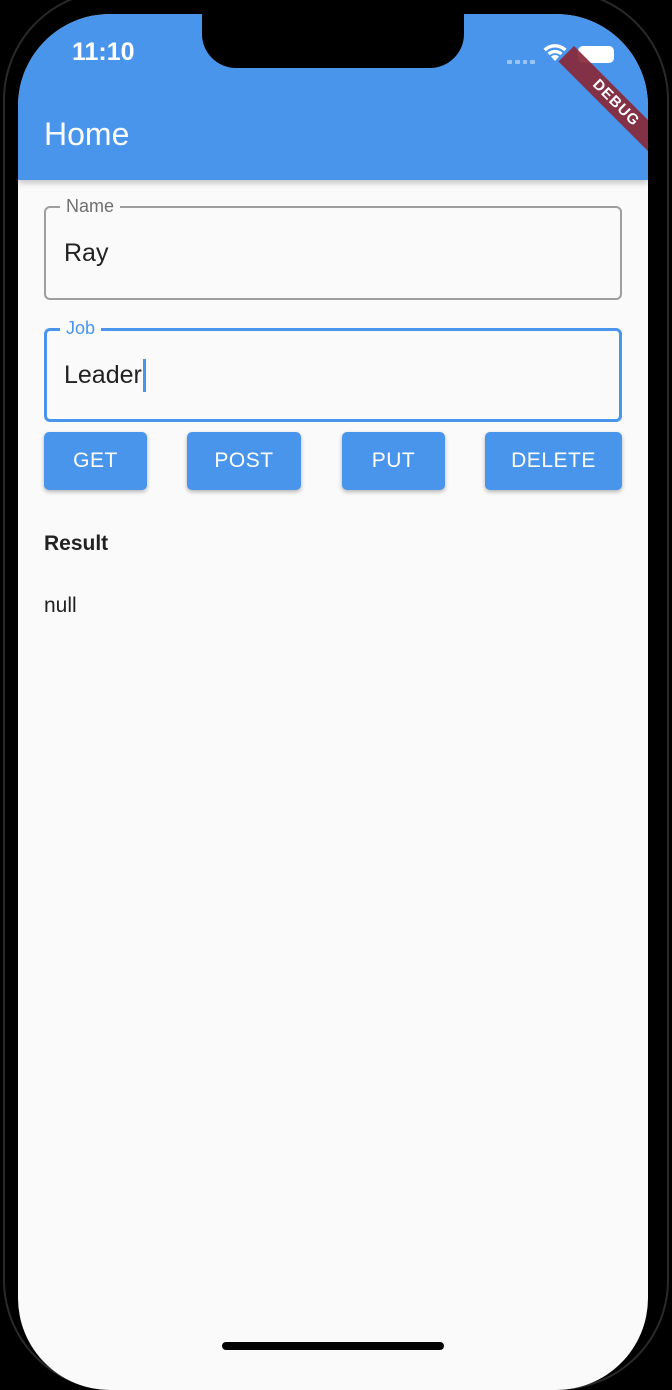 Image resolution: width=672 pixels, height=1390 pixels. I want to click on job-field: Job Leader, so click(333, 369).